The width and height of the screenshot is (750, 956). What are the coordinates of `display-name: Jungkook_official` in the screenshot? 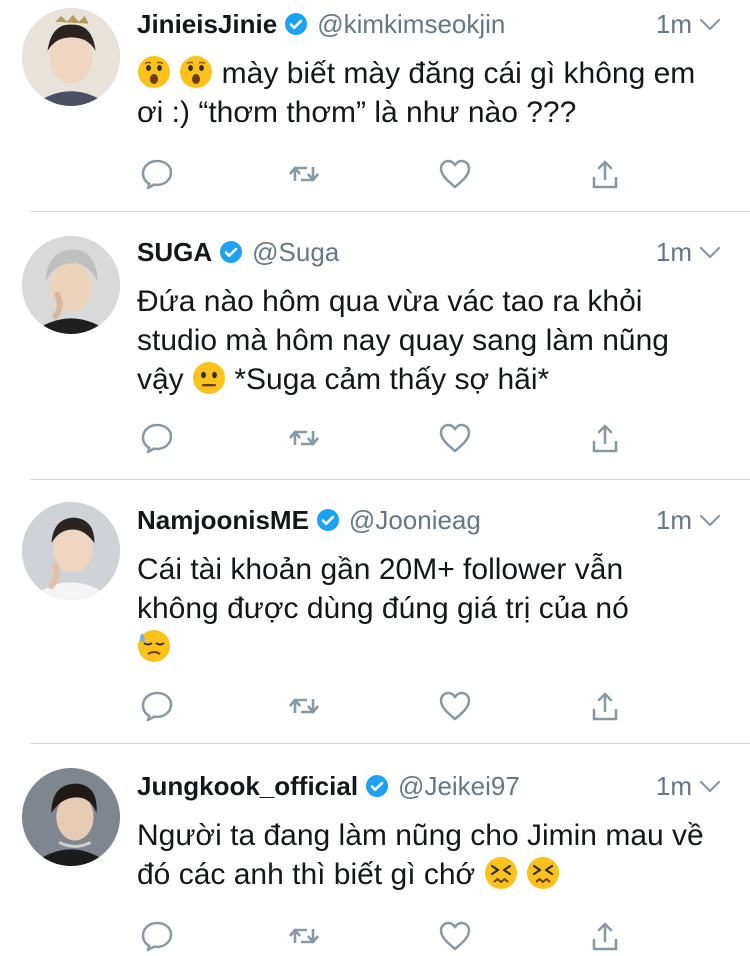 It's located at (247, 786).